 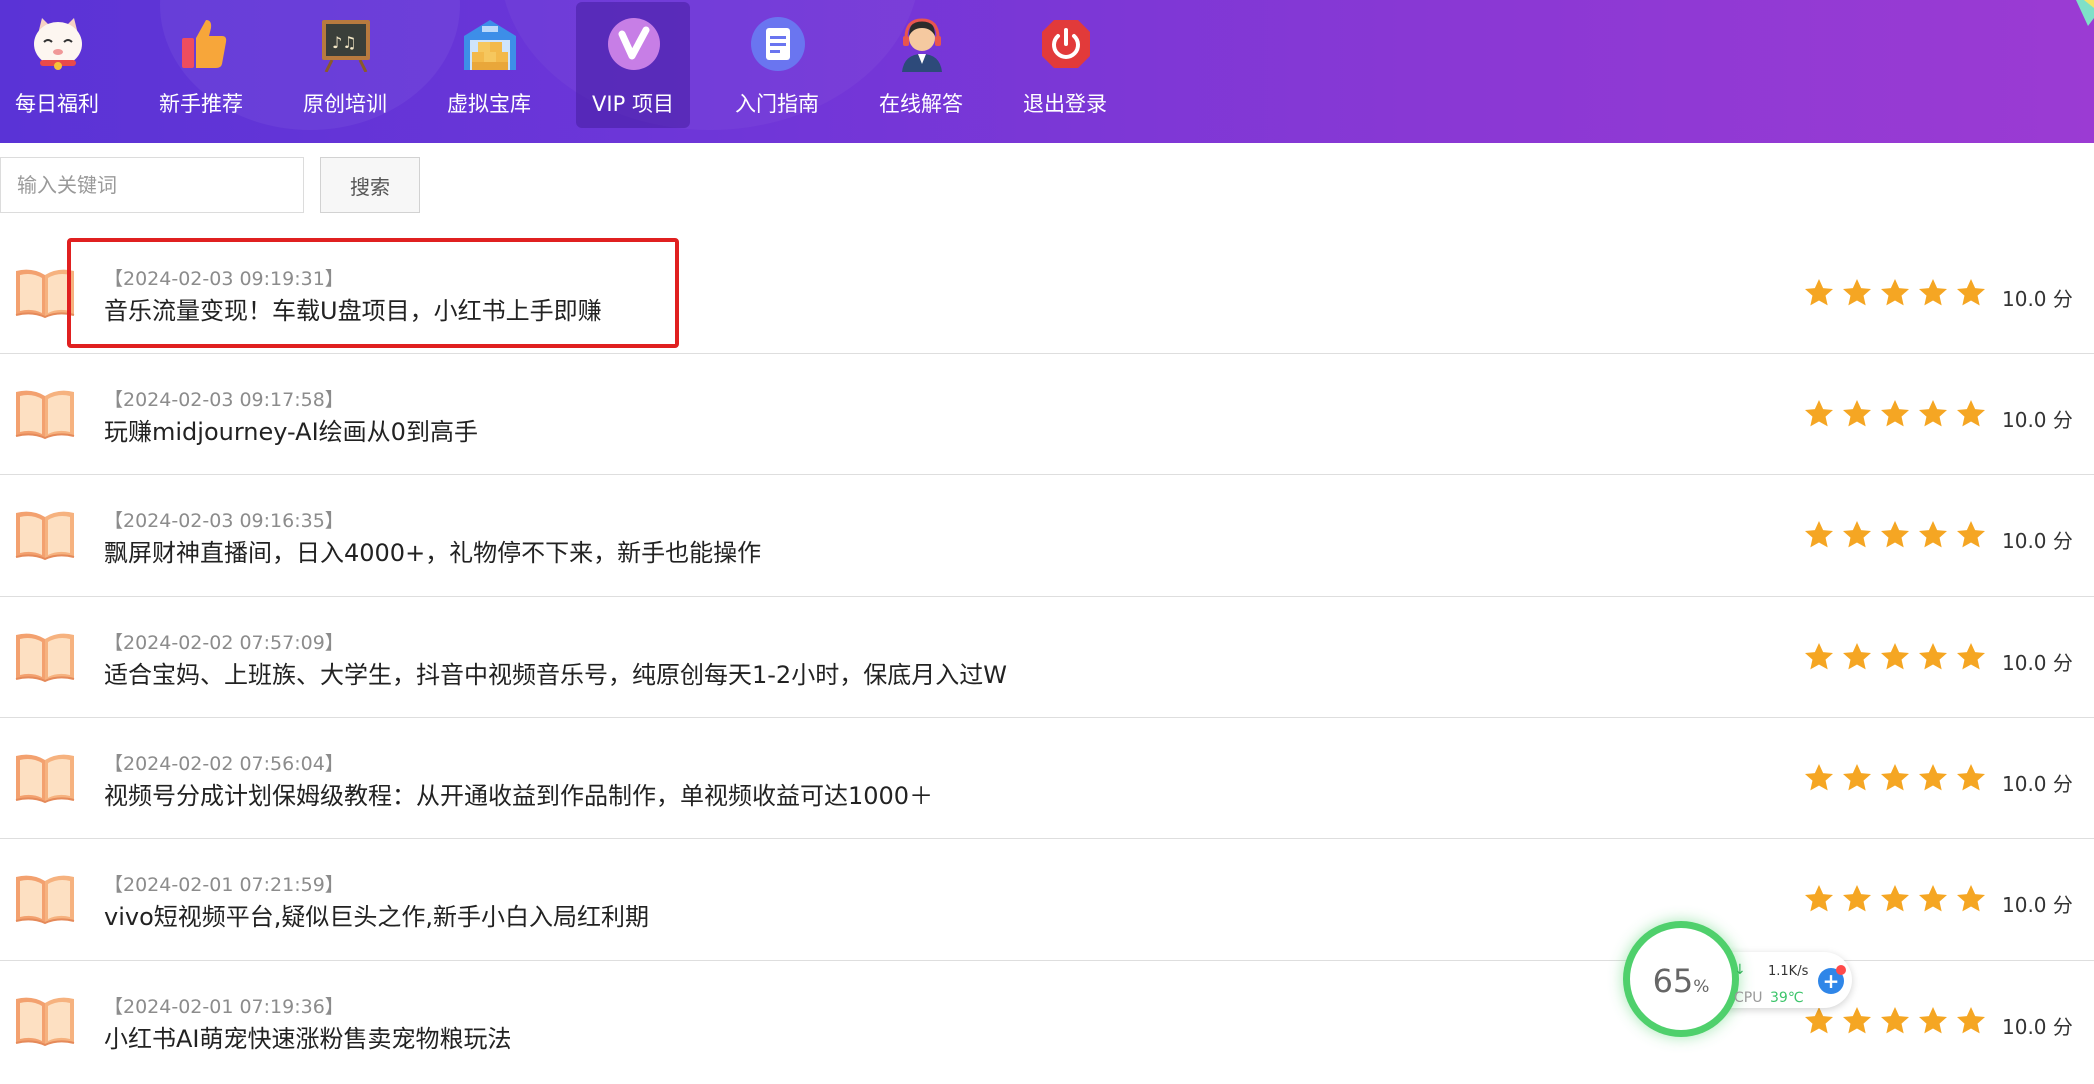 What do you see at coordinates (152, 185) in the screenshot?
I see `search-input` at bounding box center [152, 185].